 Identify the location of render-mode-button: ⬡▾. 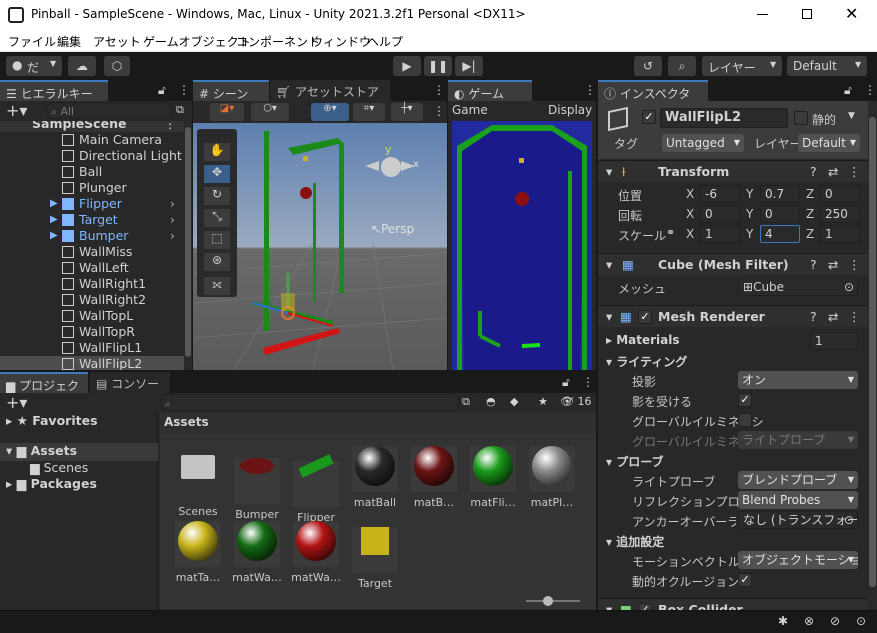
(270, 112).